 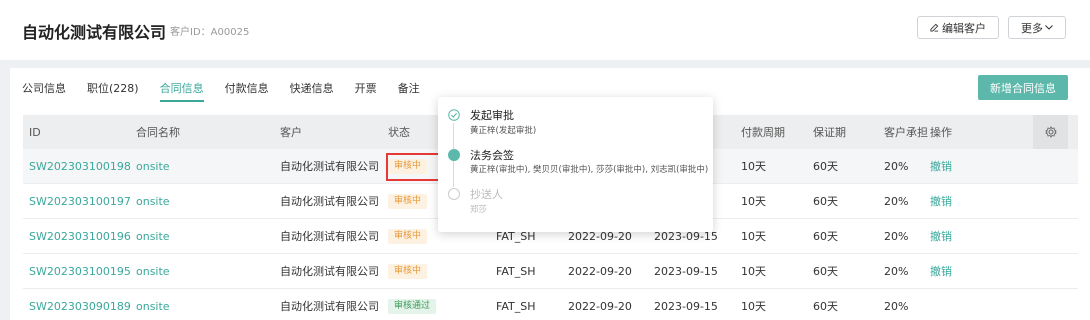 What do you see at coordinates (44, 91) in the screenshot?
I see `tab-0: 公司信息` at bounding box center [44, 91].